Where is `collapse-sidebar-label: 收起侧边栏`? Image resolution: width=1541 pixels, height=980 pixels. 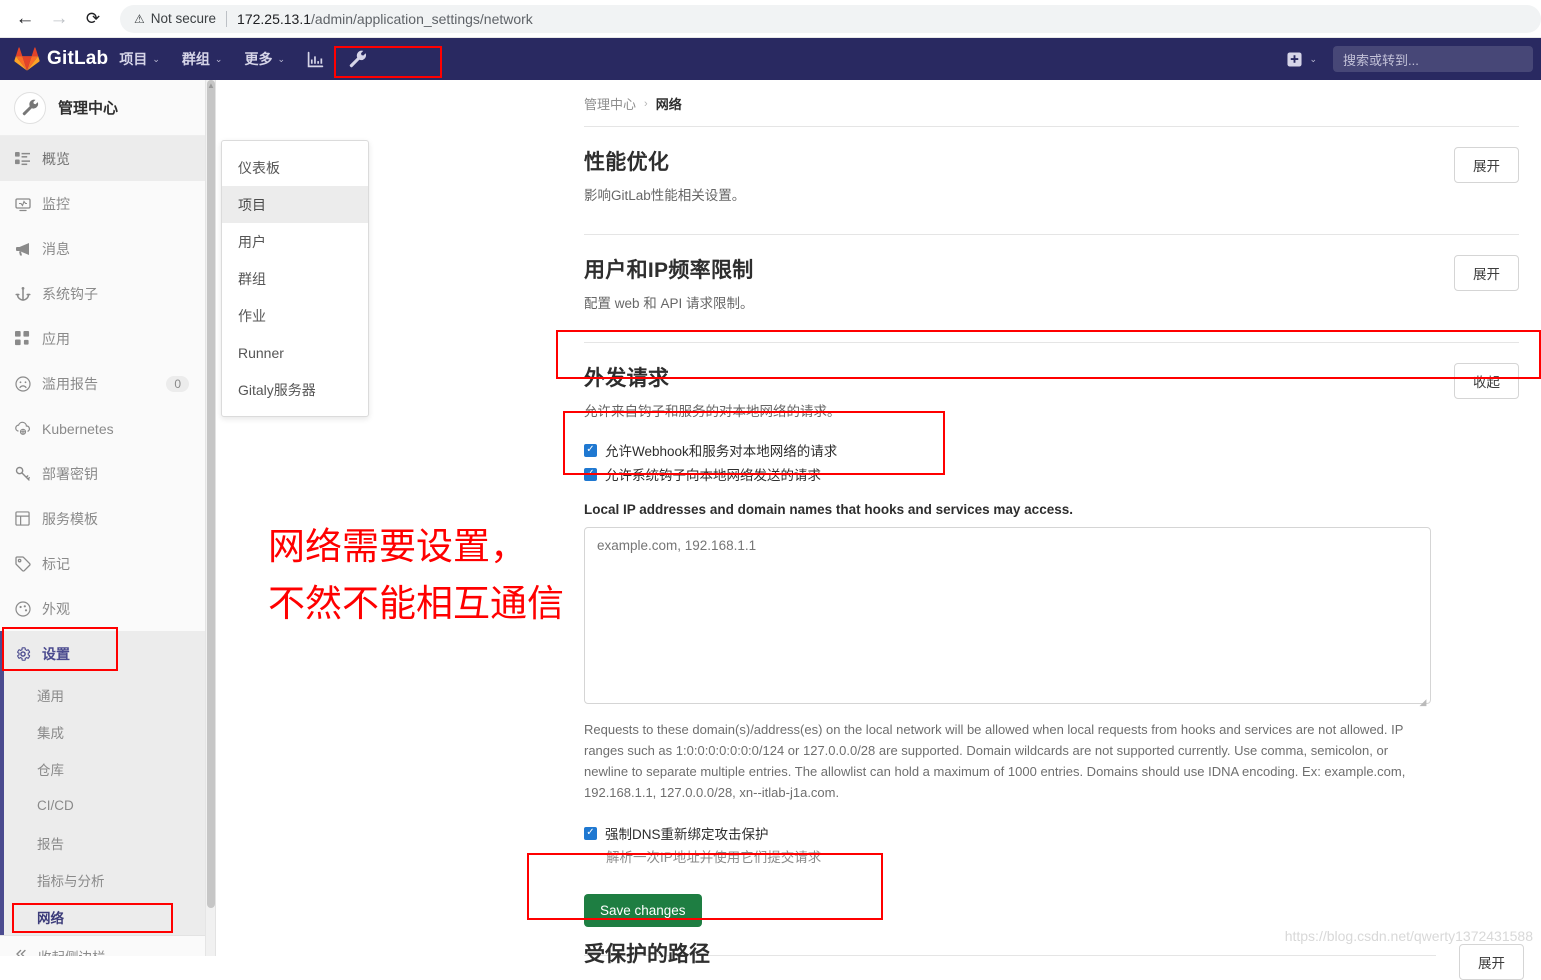 collapse-sidebar-label: 收起侧边栏 is located at coordinates (72, 951).